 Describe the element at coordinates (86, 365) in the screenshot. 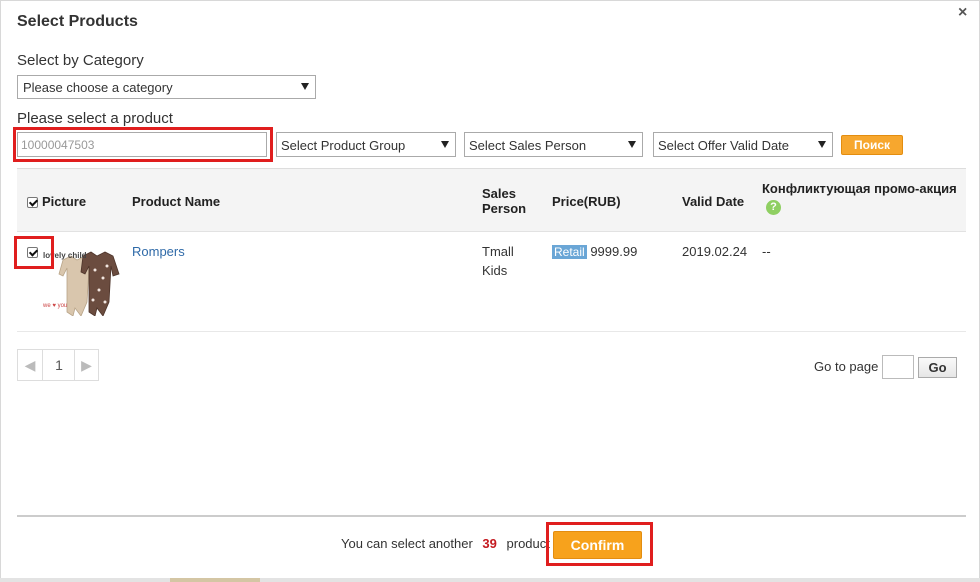

I see `next-page-button: ▶` at that location.